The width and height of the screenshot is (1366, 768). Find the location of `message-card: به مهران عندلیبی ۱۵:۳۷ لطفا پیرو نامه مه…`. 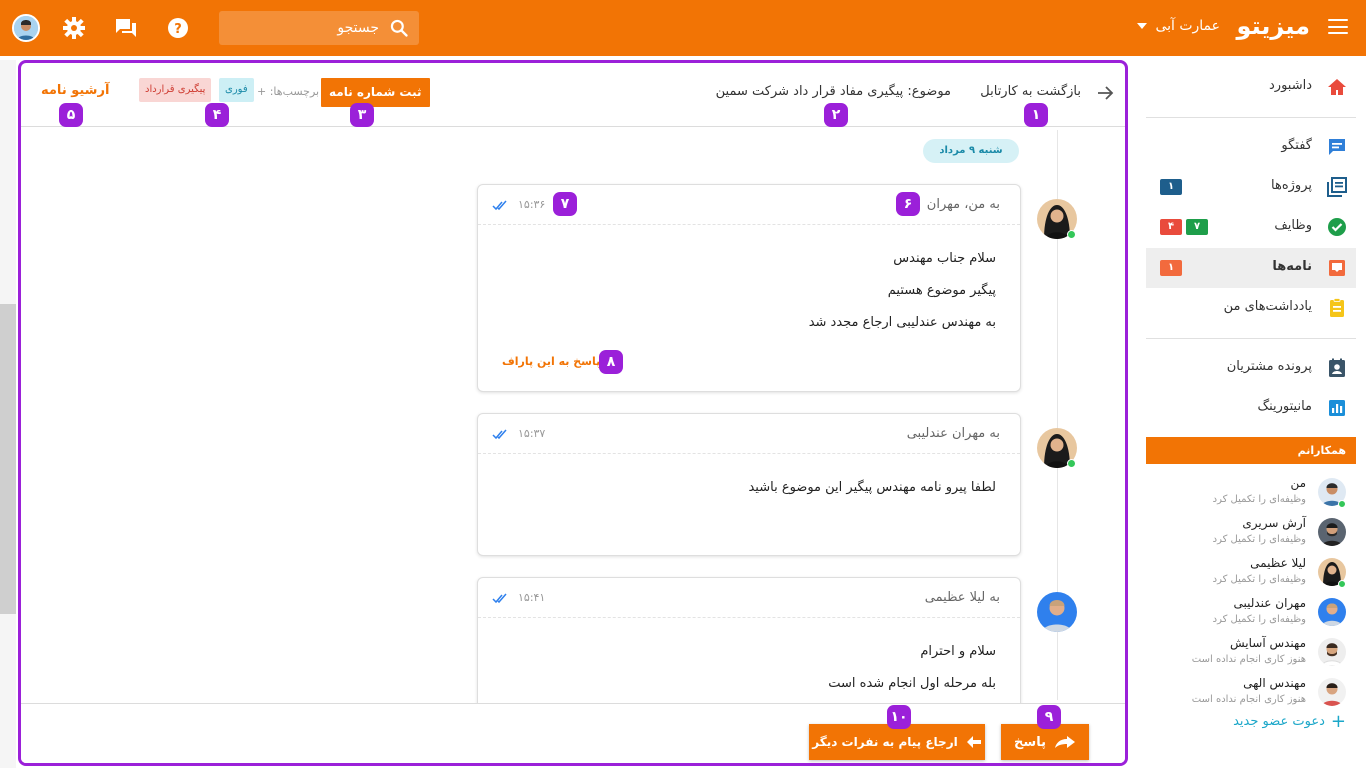

message-card: به مهران عندلیبی ۱۵:۳۷ لطفا پیرو نامه مه… is located at coordinates (749, 484).